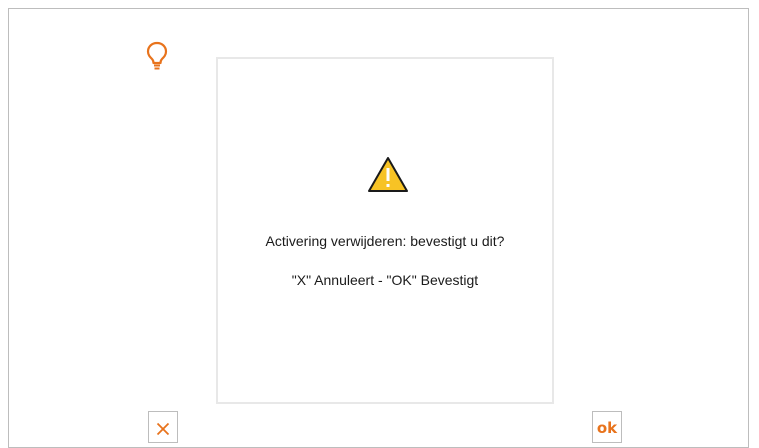 The width and height of the screenshot is (759, 448). Describe the element at coordinates (157, 56) in the screenshot. I see `lightbulb-icon` at that location.